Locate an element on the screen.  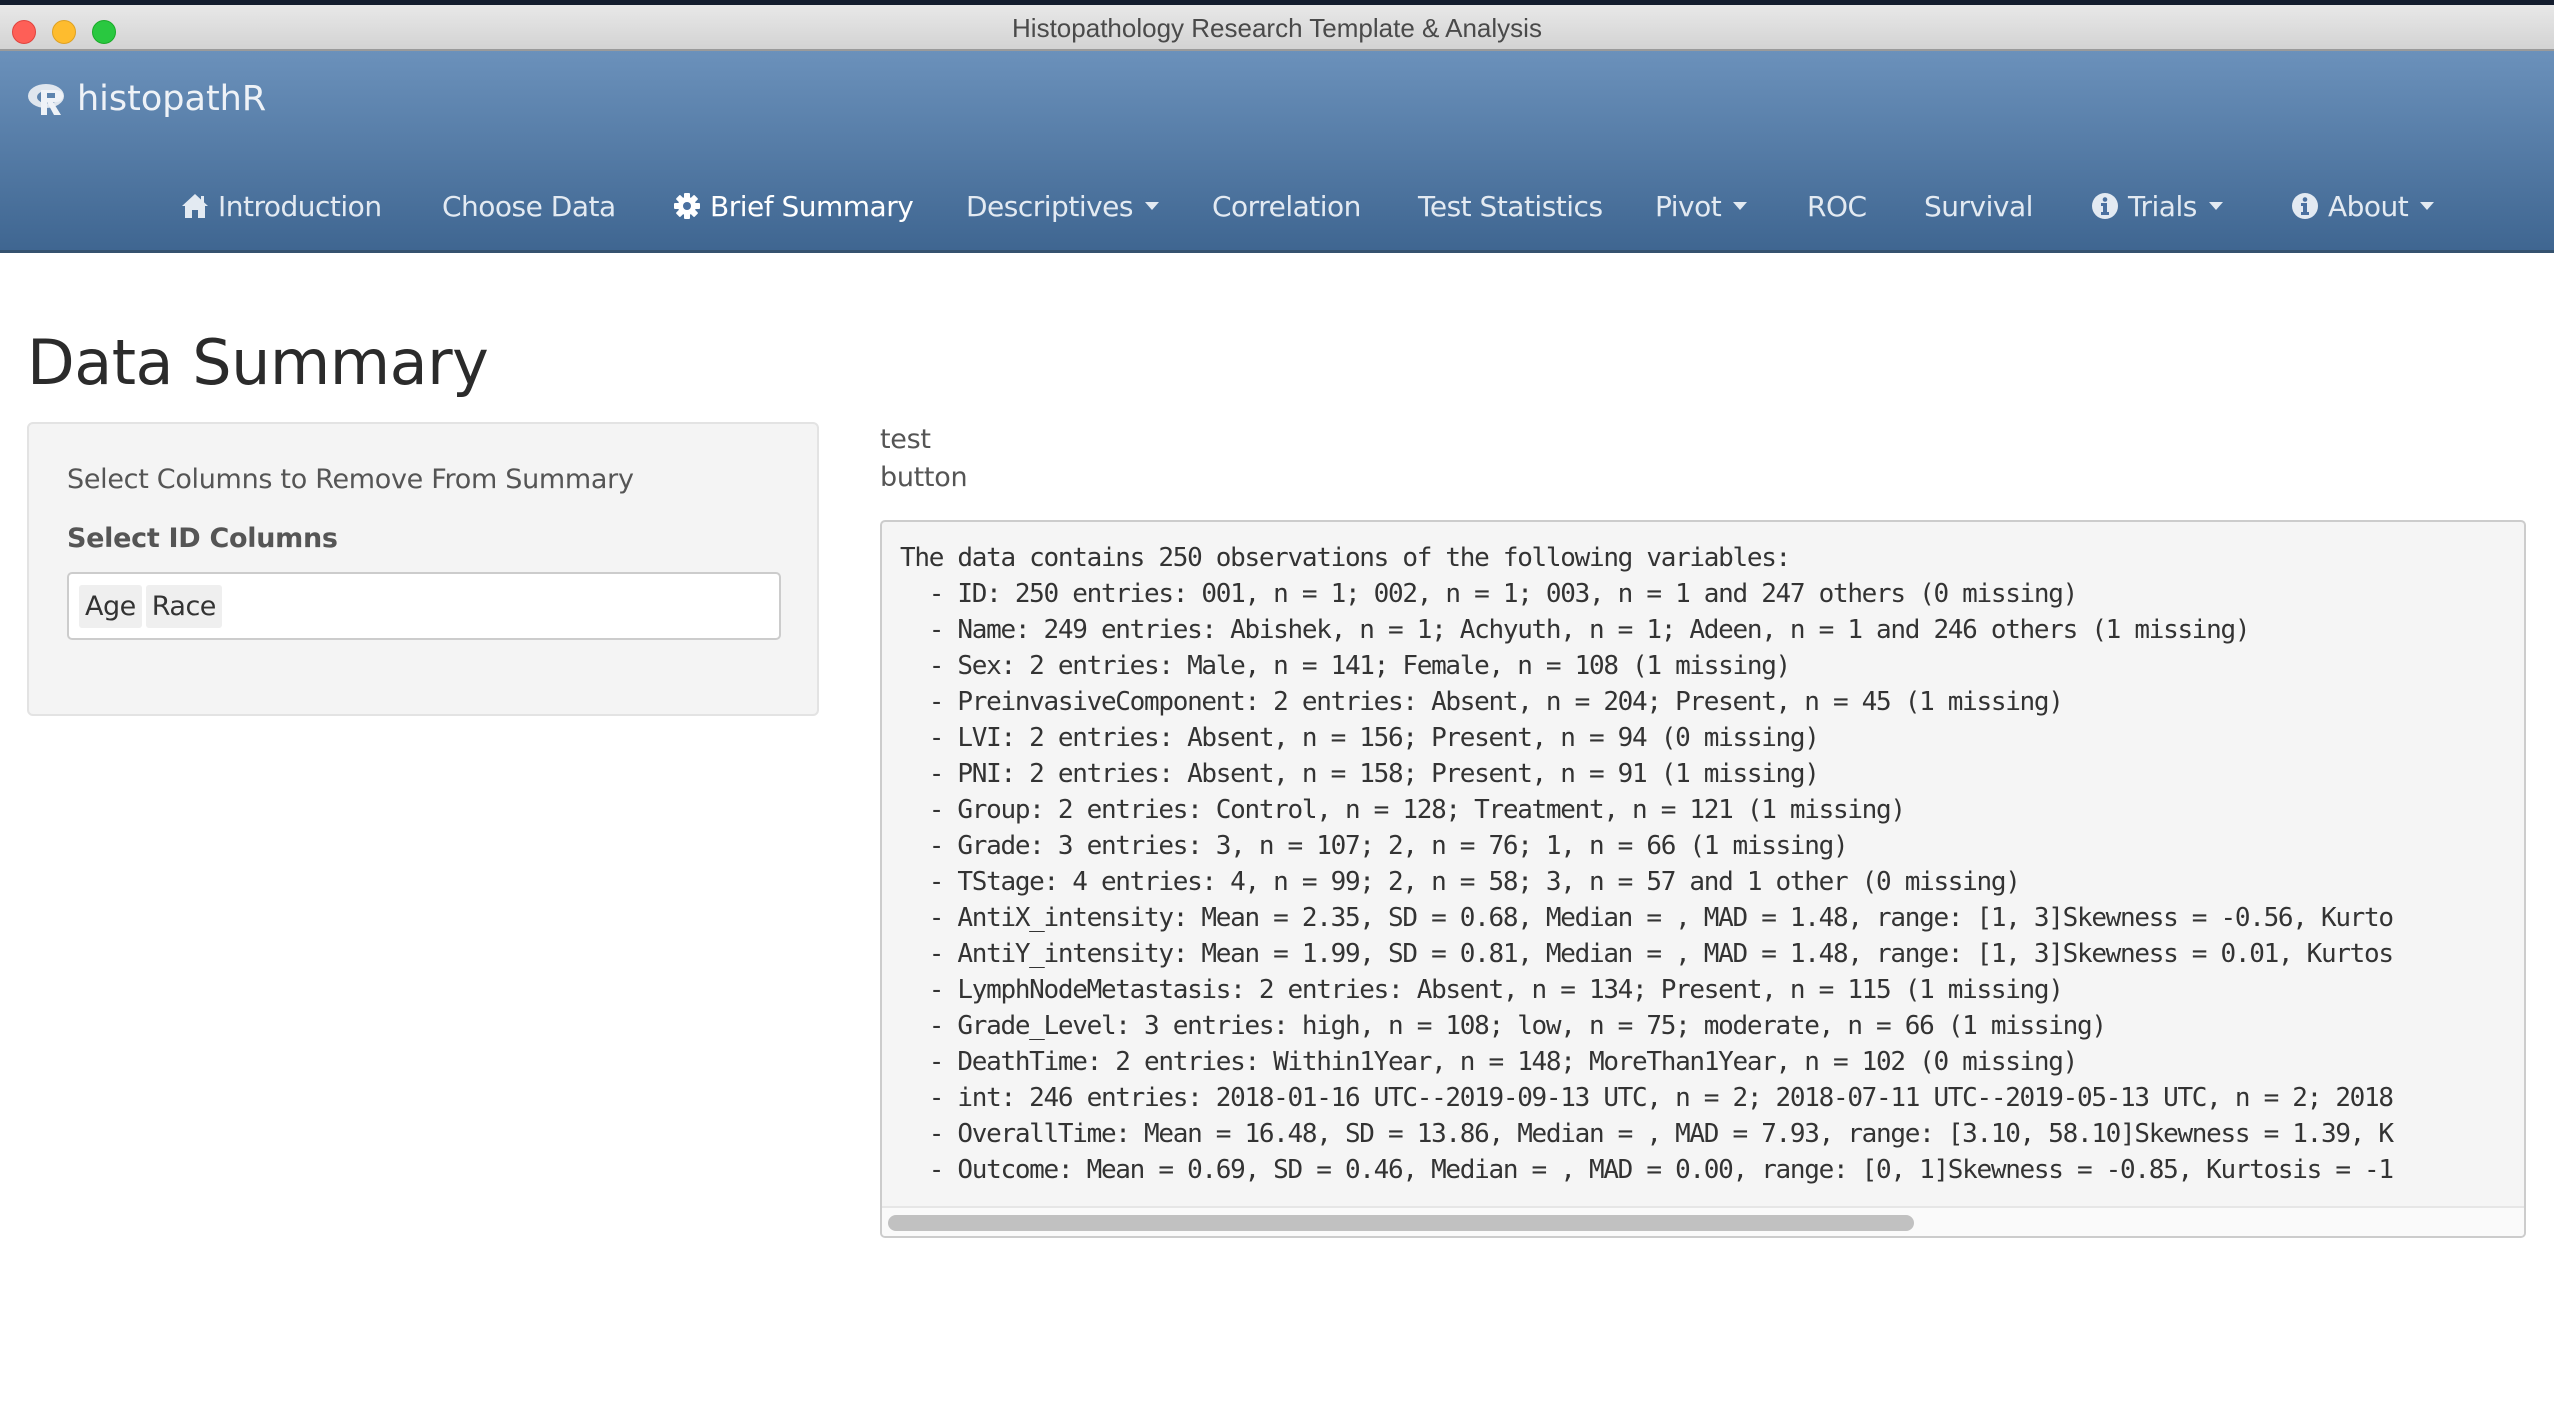
nav-roc: ROC is located at coordinates (1837, 206).